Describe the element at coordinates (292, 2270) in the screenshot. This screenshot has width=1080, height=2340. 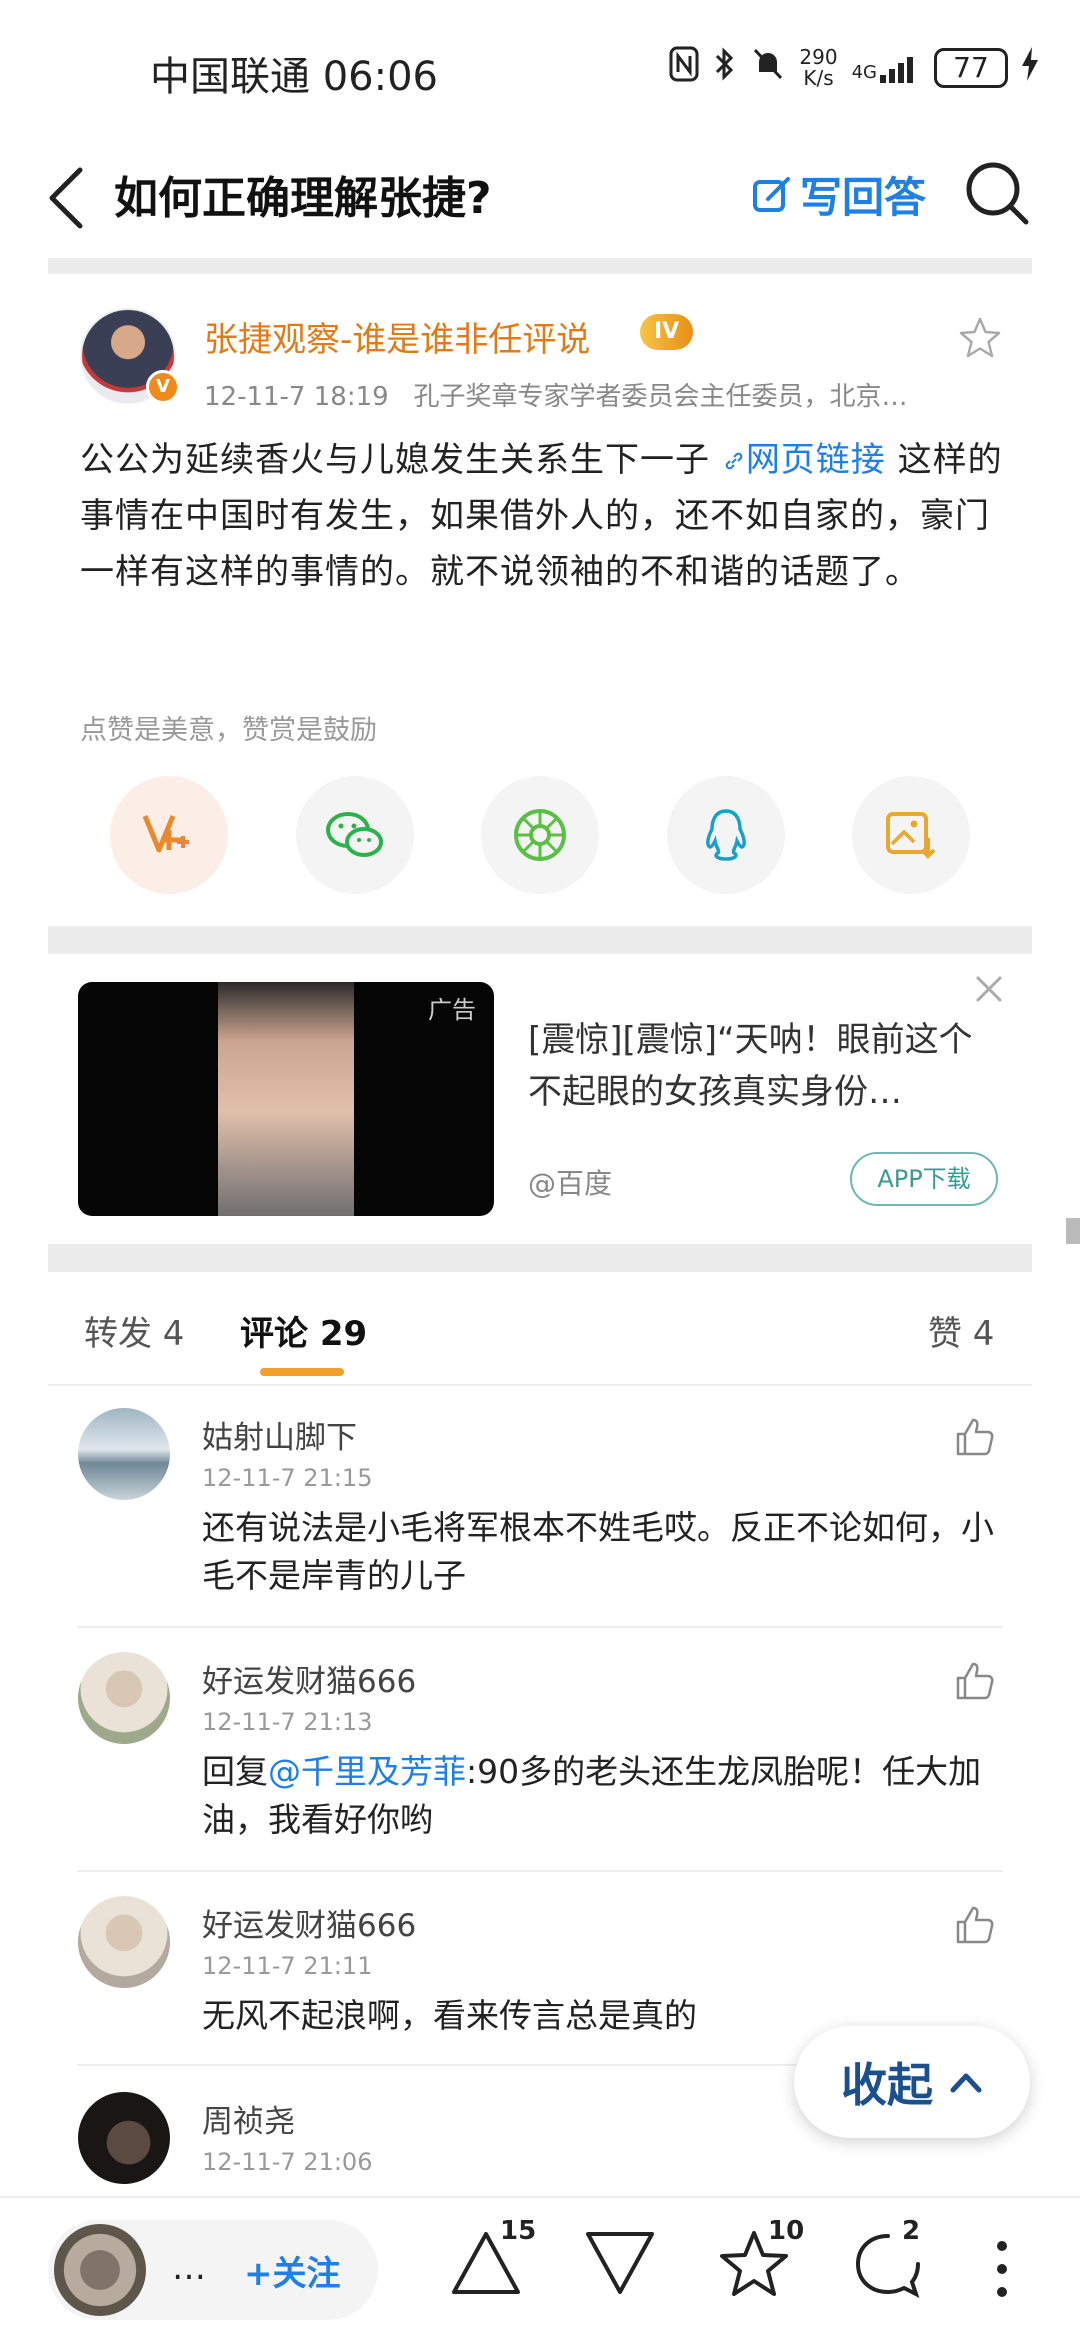
I see `follow-button: +关注` at that location.